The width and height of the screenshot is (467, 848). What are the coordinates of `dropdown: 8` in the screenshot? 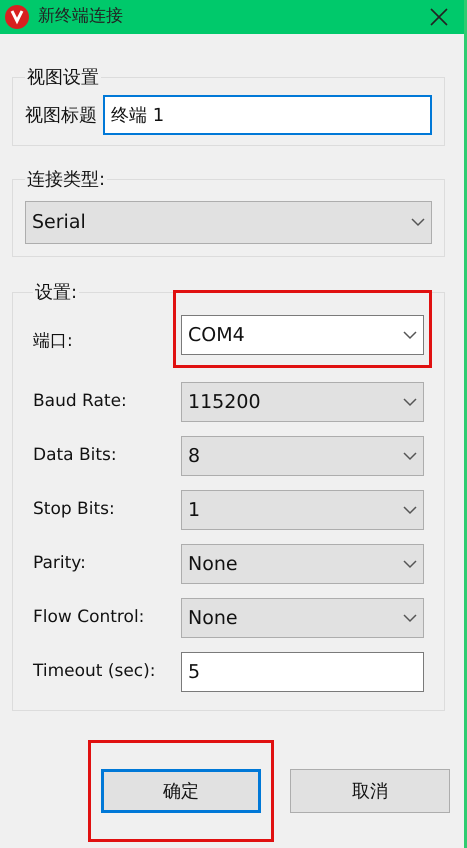 It's located at (302, 456).